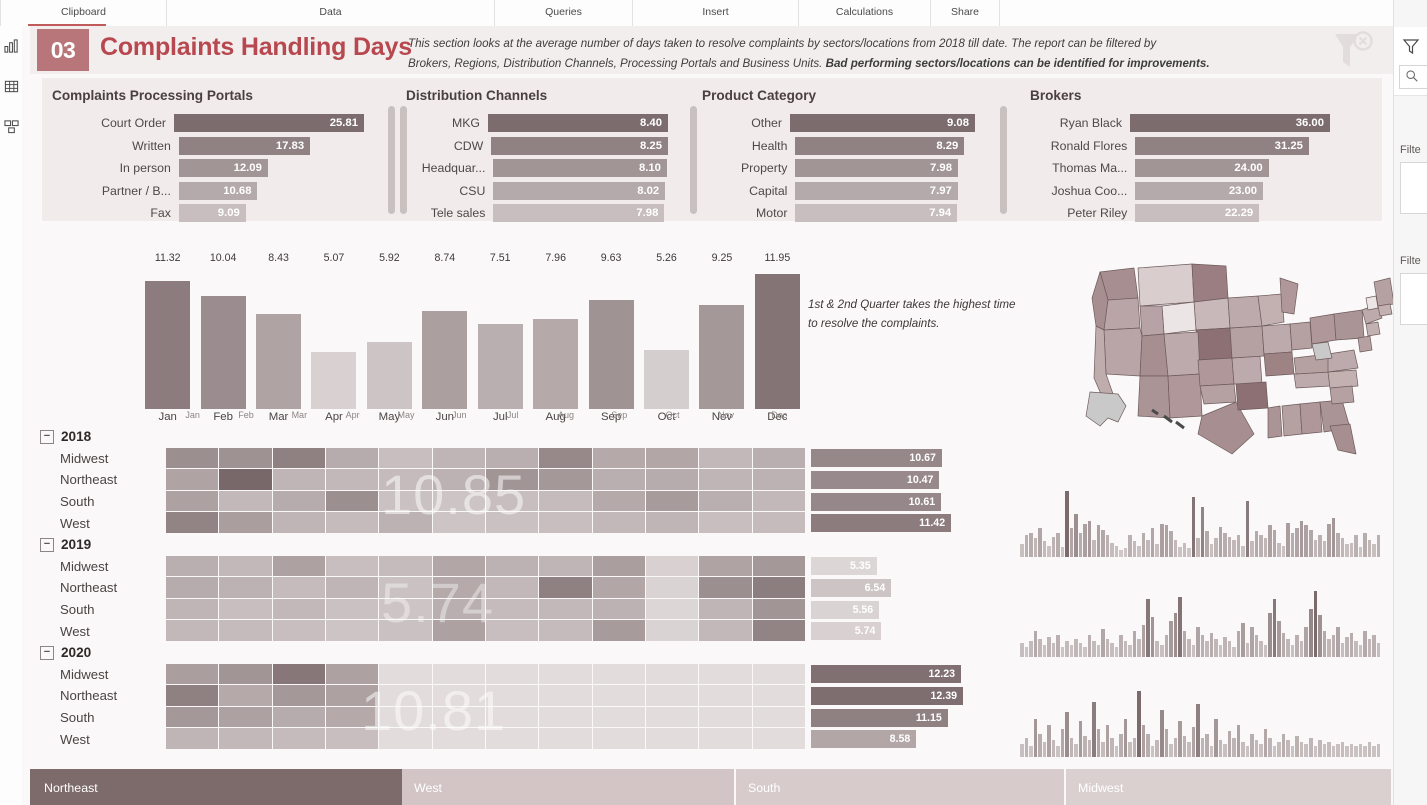  What do you see at coordinates (1003, 160) in the screenshot?
I see `kpi-scrollbar` at bounding box center [1003, 160].